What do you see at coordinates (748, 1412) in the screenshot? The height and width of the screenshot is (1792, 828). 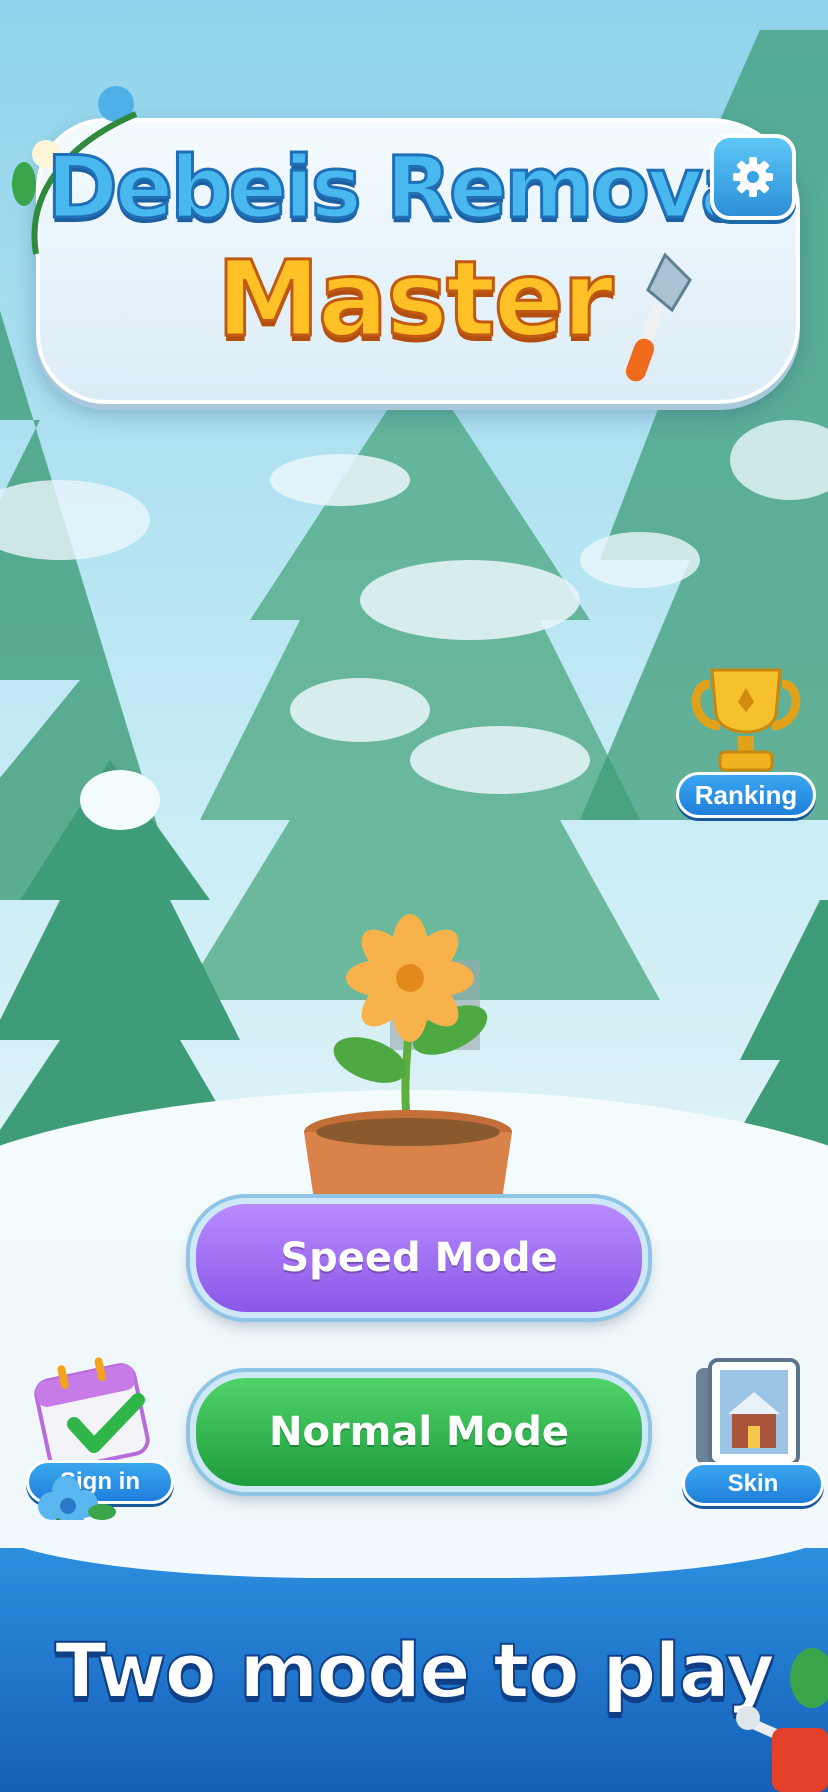 I see `photo-album-icon` at bounding box center [748, 1412].